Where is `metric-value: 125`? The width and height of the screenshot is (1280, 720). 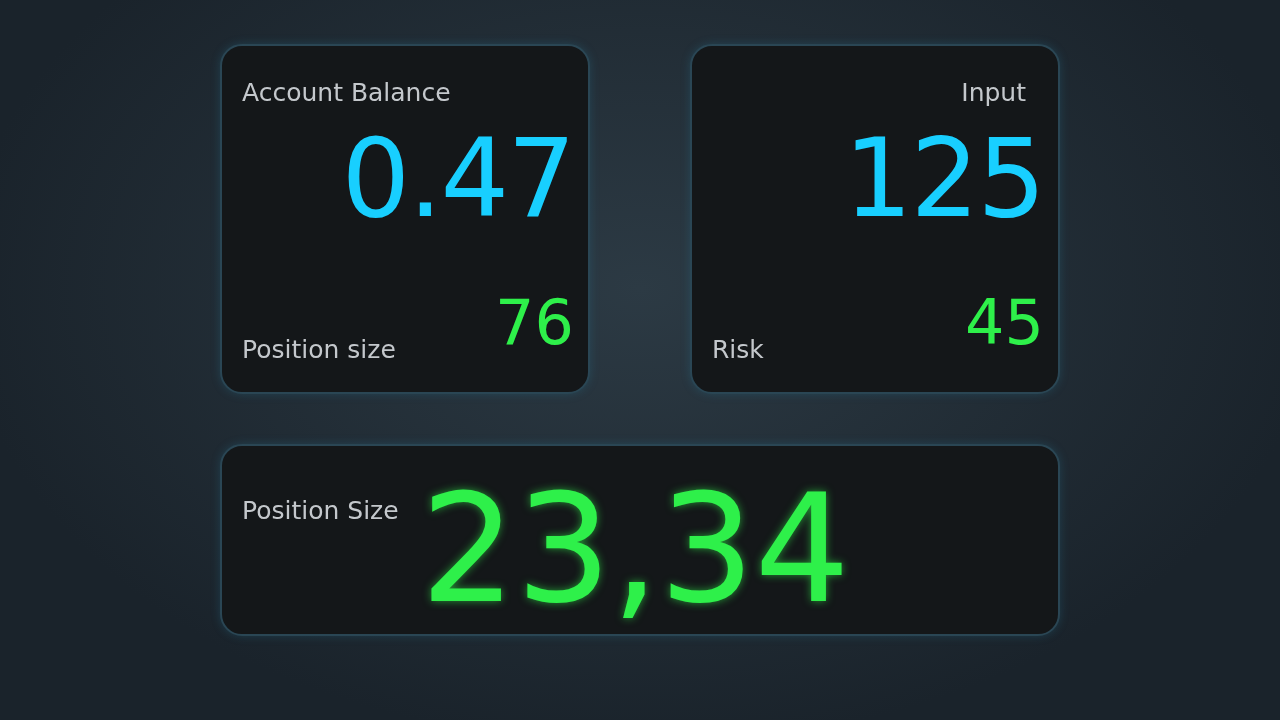
metric-value: 125 is located at coordinates (943, 179).